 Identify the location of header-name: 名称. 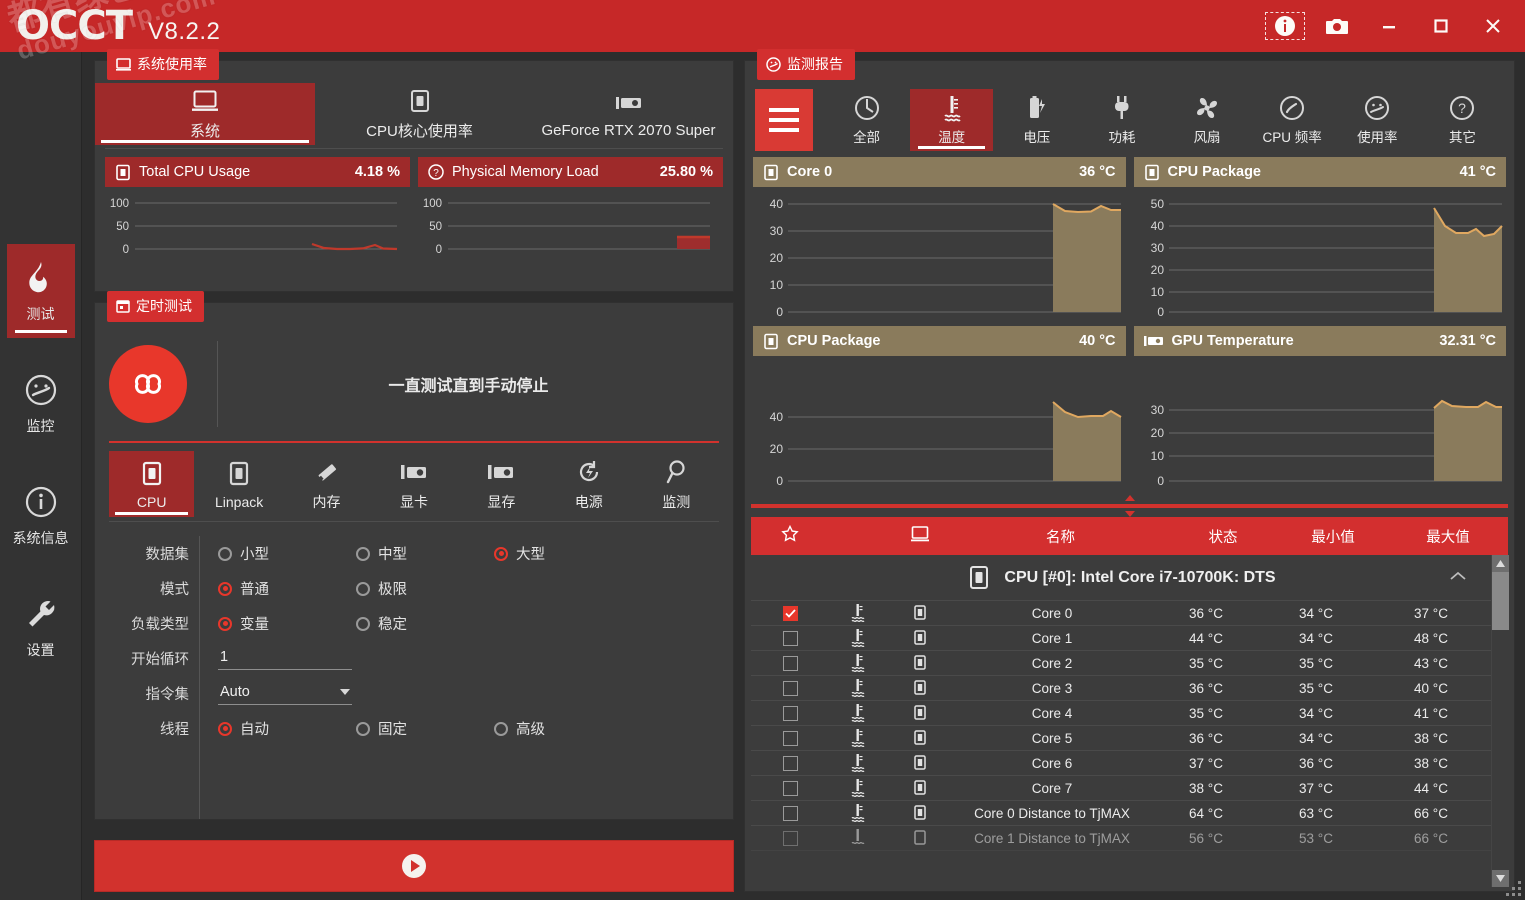
(1060, 536).